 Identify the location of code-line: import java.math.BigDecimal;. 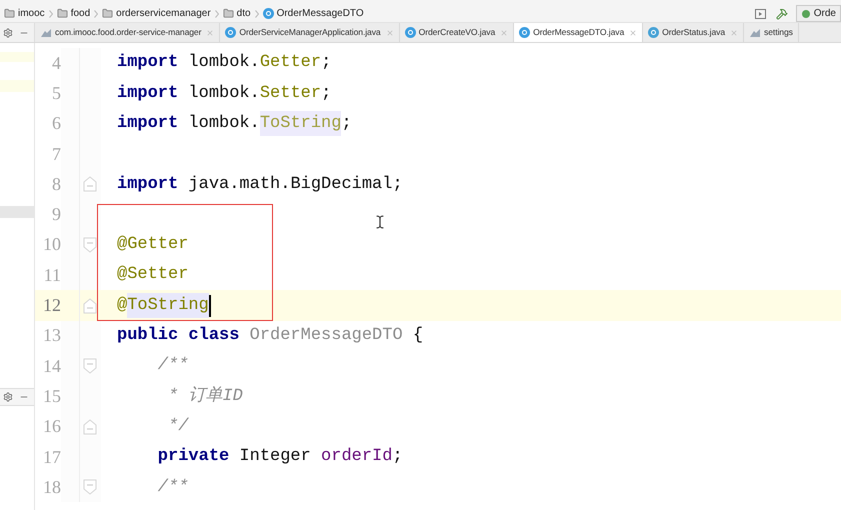
(259, 185).